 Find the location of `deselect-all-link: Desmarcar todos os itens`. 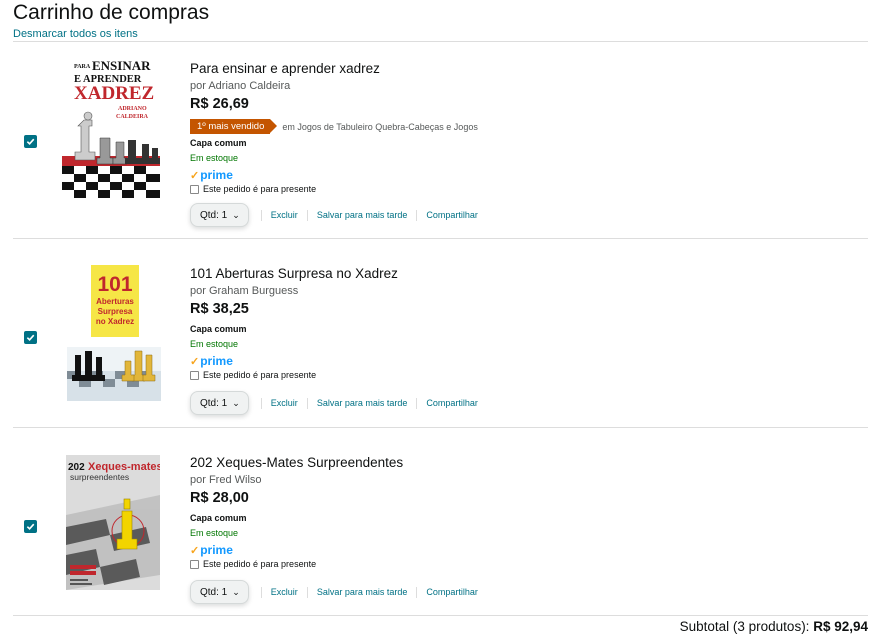

deselect-all-link: Desmarcar todos os itens is located at coordinates (75, 34).